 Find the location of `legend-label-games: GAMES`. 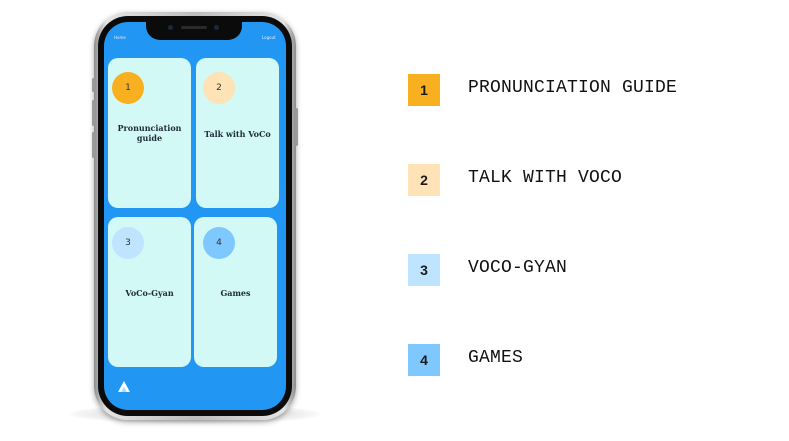

legend-label-games: GAMES is located at coordinates (496, 358).